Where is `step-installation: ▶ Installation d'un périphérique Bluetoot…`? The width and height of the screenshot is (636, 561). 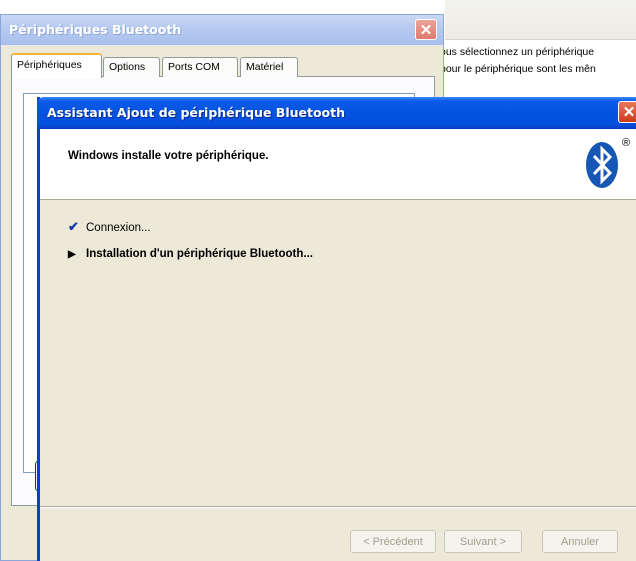
step-installation: ▶ Installation d'un périphérique Bluetoot… is located at coordinates (190, 254).